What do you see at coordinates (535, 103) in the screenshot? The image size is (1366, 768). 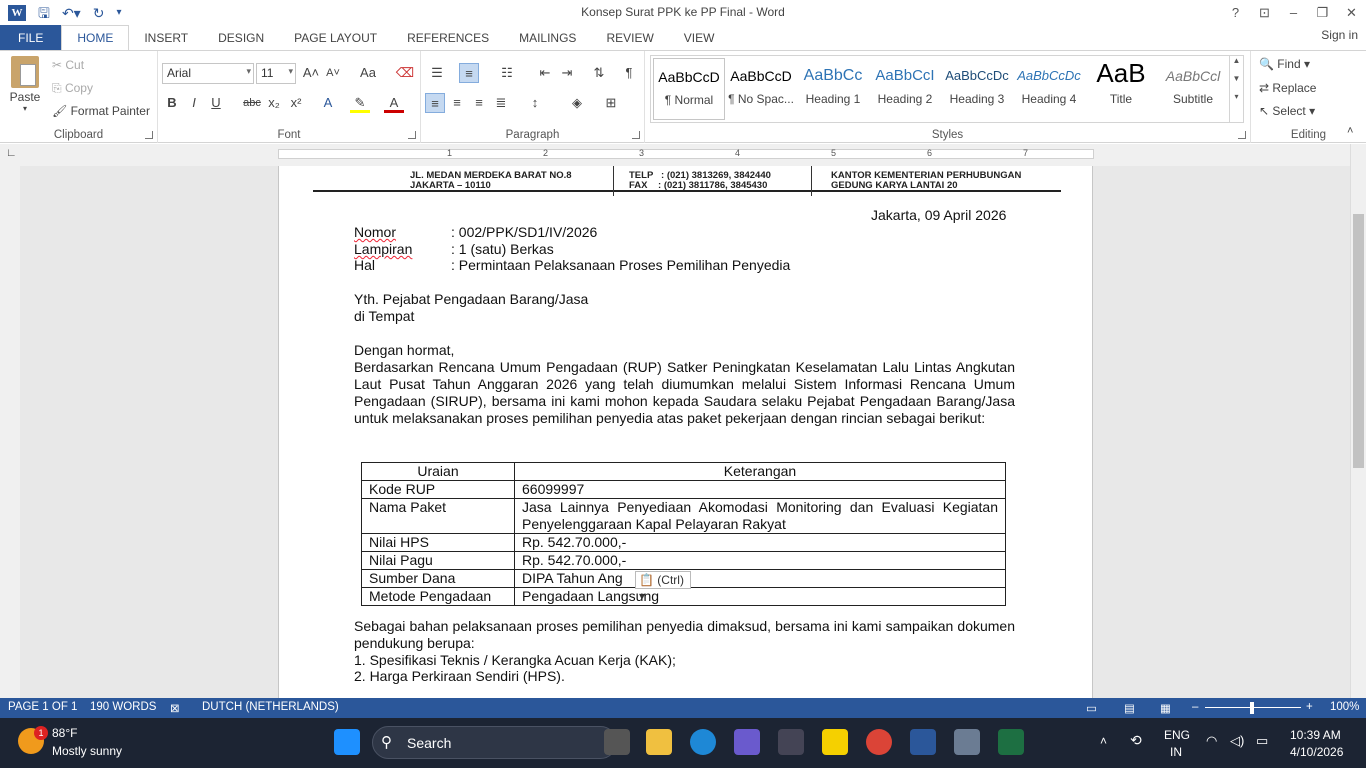 I see `line-spacing-icon: ↕` at bounding box center [535, 103].